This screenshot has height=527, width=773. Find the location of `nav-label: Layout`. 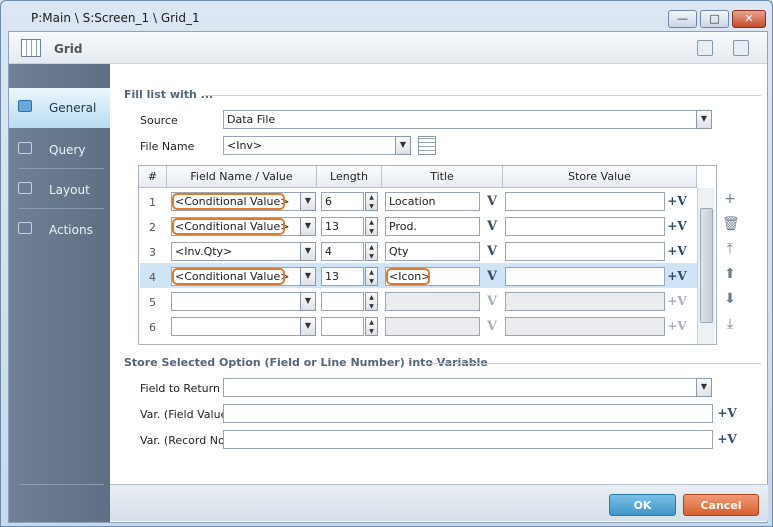

nav-label: Layout is located at coordinates (69, 190).